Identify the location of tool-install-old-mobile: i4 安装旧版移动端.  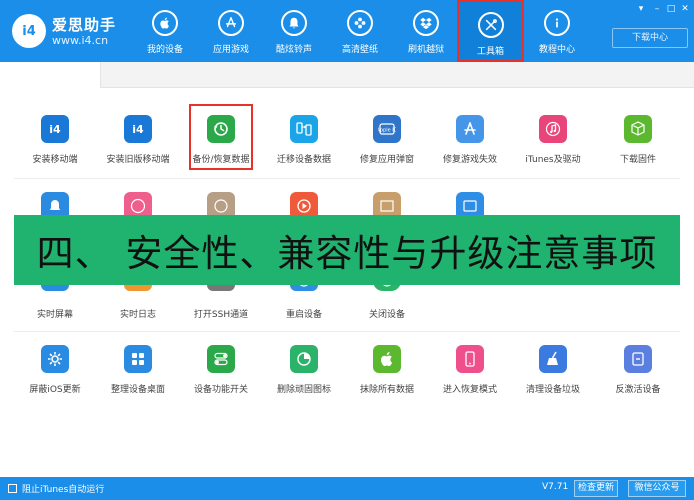
(138, 145).